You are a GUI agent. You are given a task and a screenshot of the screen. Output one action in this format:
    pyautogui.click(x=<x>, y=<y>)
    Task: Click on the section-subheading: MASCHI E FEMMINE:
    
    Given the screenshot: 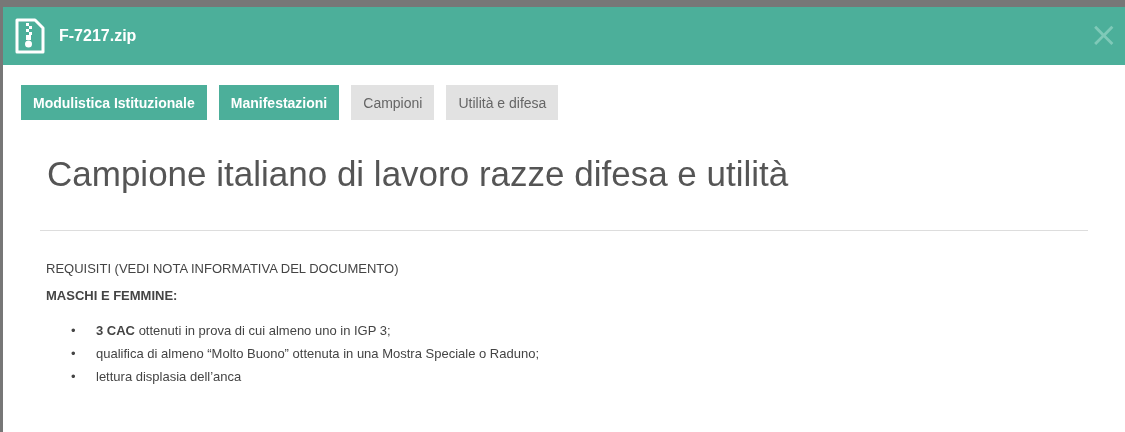 What is the action you would take?
    pyautogui.click(x=112, y=295)
    